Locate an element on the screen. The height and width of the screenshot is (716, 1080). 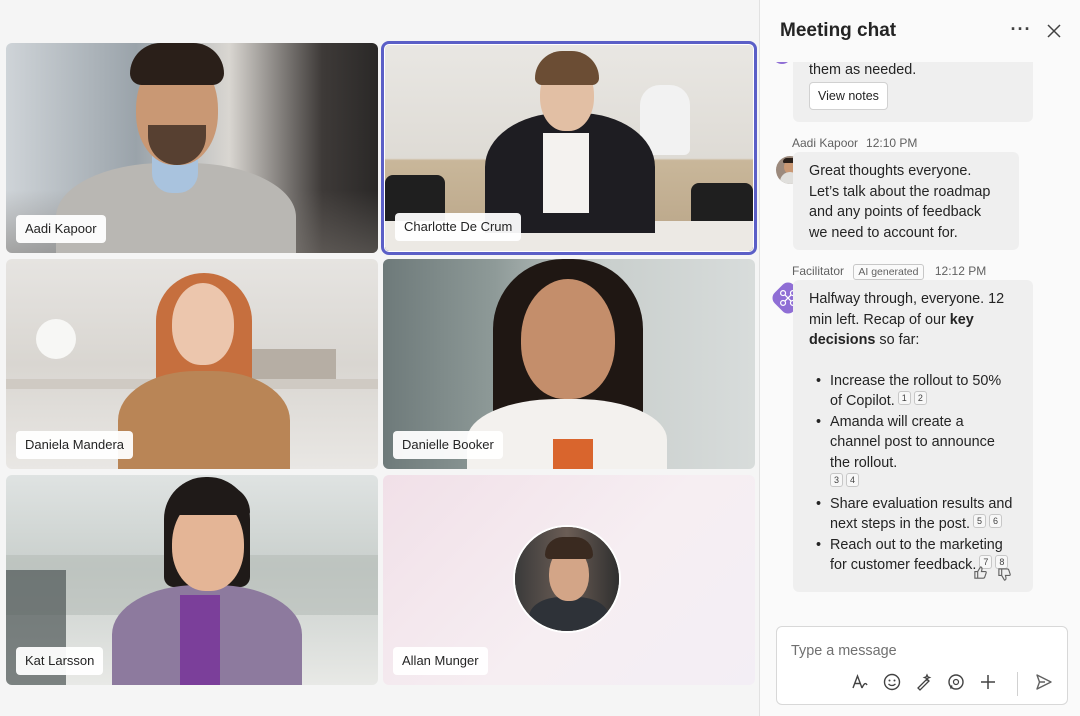
ai-generated-badge: AI generated is located at coordinates (888, 272).